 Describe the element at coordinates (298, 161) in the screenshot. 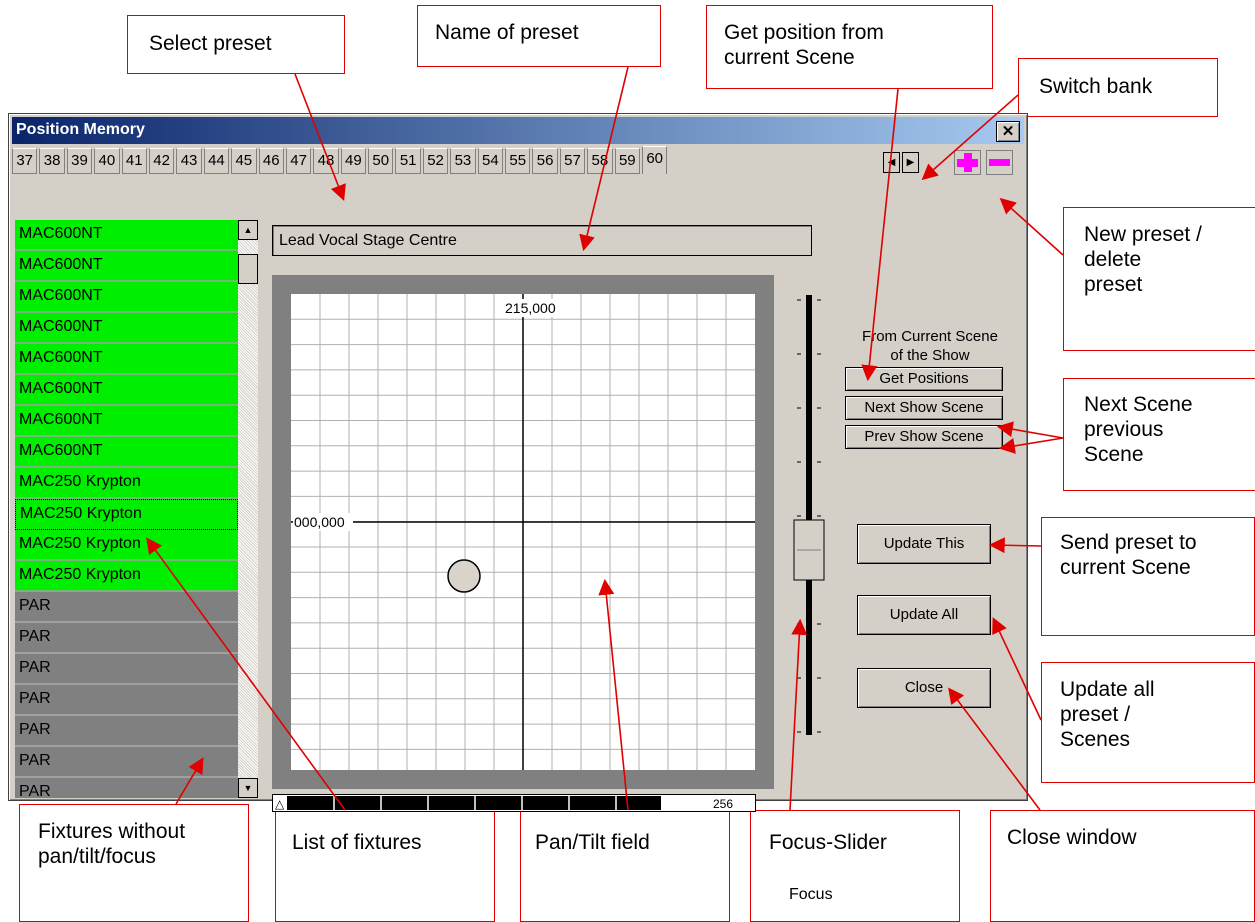

I see `preset-tab-47: 47` at that location.